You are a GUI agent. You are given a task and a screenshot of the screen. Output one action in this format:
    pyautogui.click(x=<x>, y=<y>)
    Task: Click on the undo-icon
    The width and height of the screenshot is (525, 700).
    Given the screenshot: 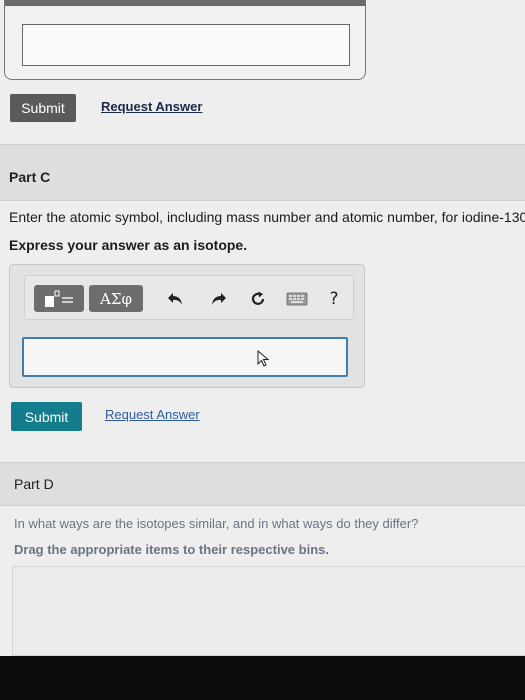 What is the action you would take?
    pyautogui.click(x=176, y=299)
    